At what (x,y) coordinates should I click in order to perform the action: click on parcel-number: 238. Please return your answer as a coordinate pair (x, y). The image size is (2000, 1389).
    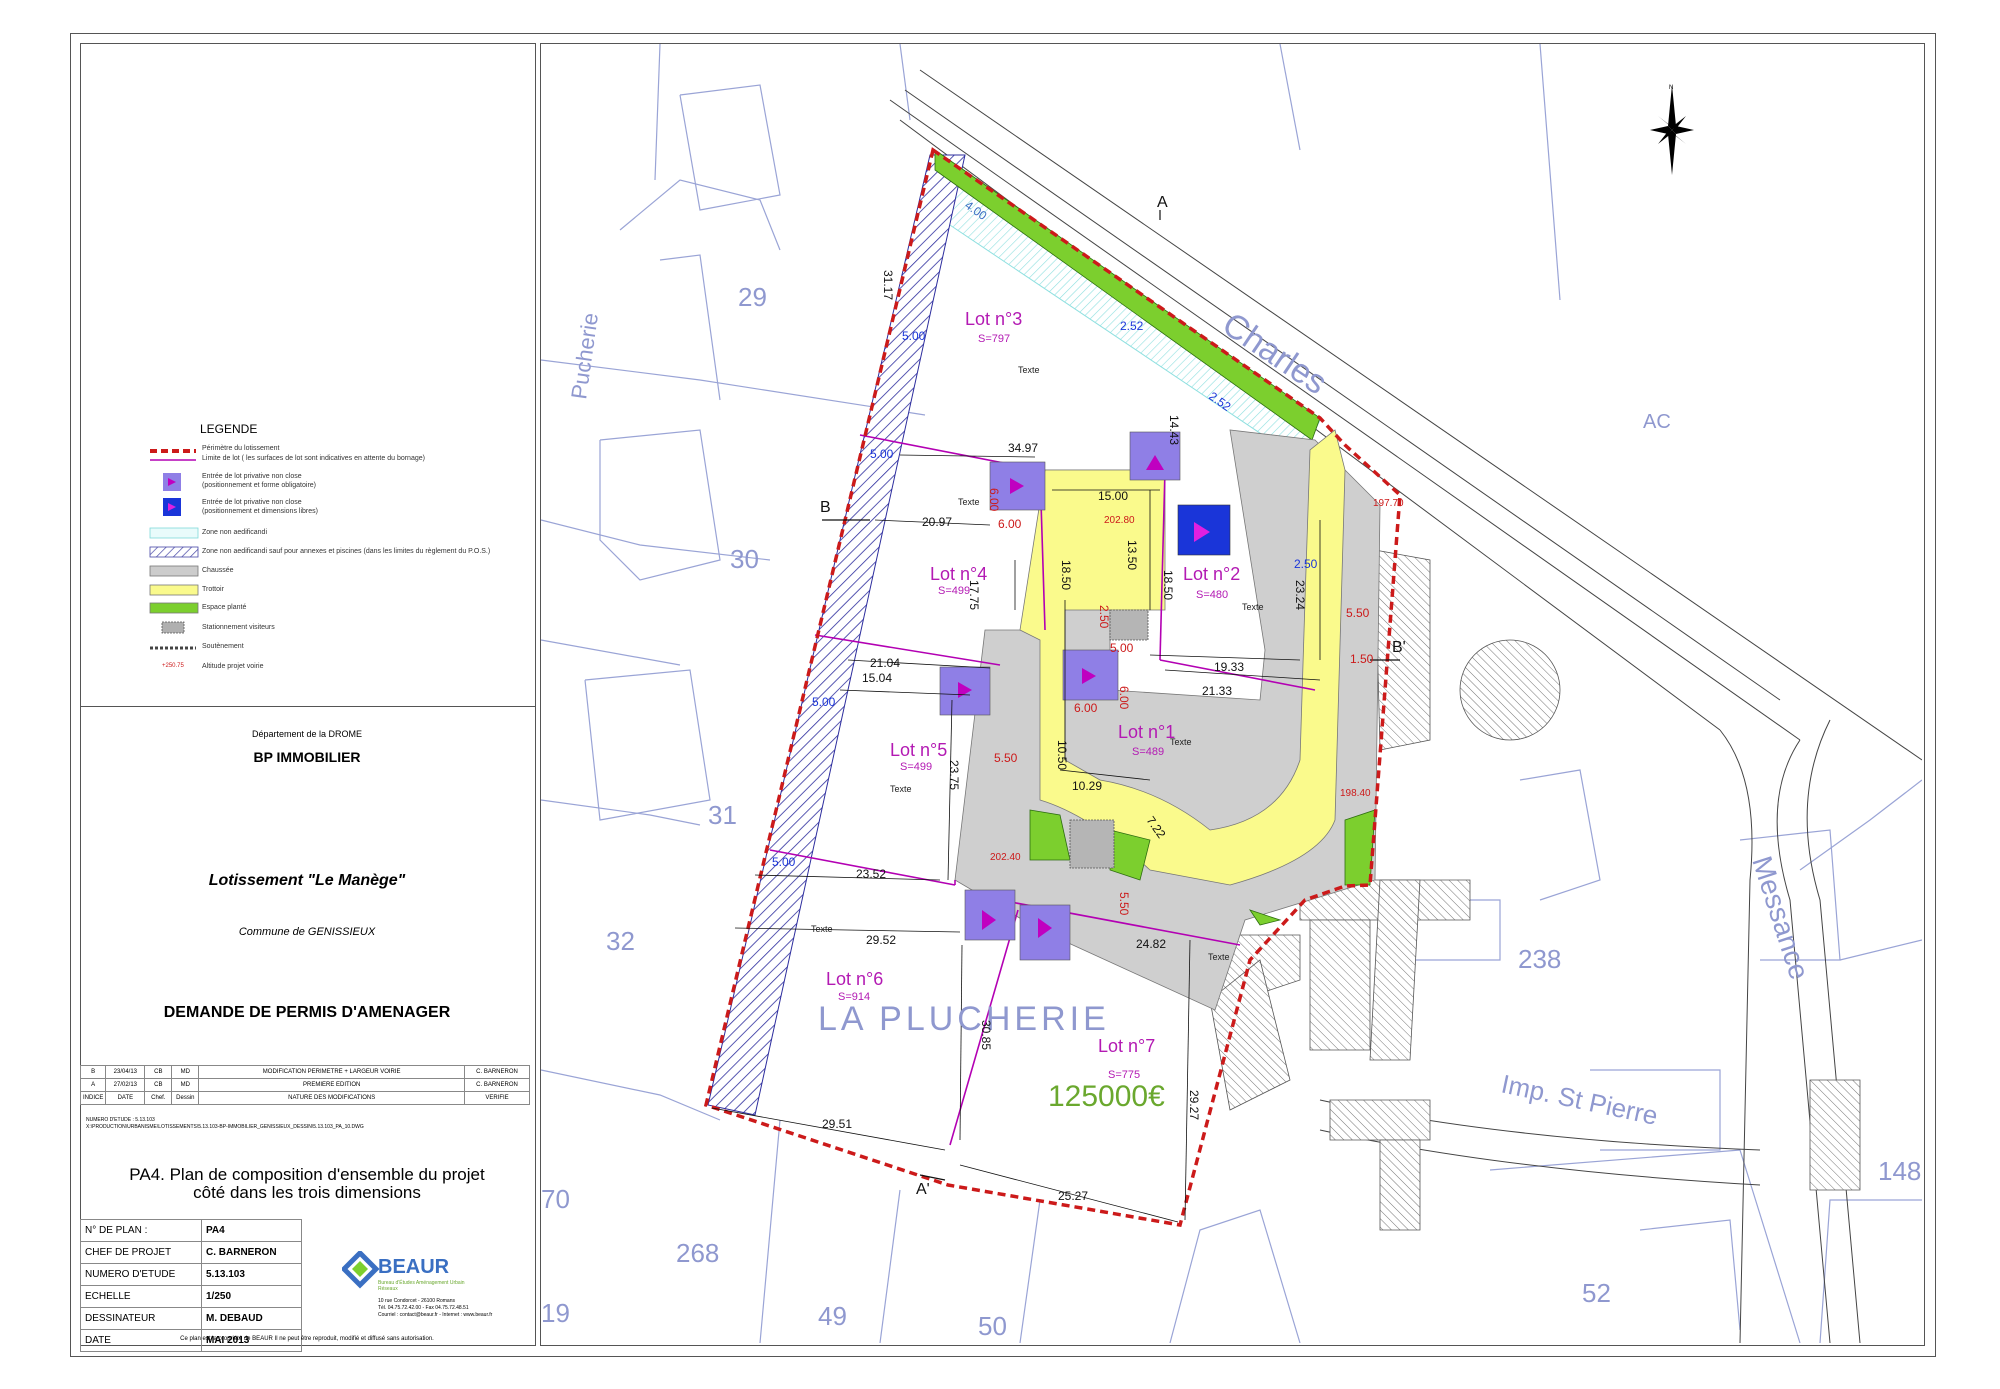
    Looking at the image, I should click on (1539, 959).